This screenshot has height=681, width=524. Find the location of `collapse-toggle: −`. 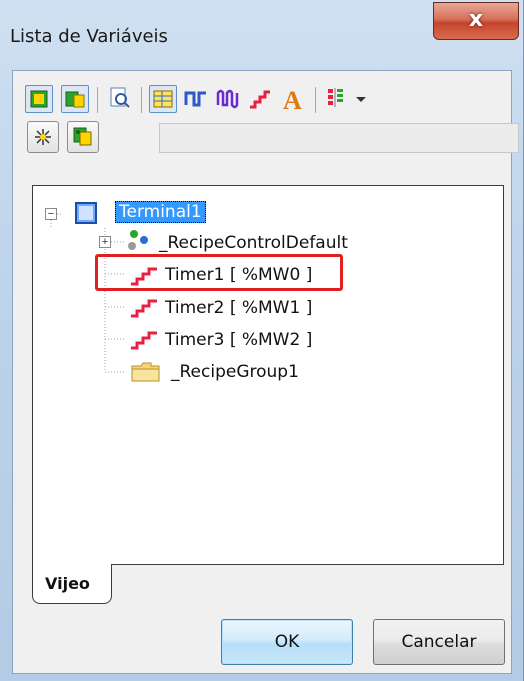

collapse-toggle: − is located at coordinates (51, 214).